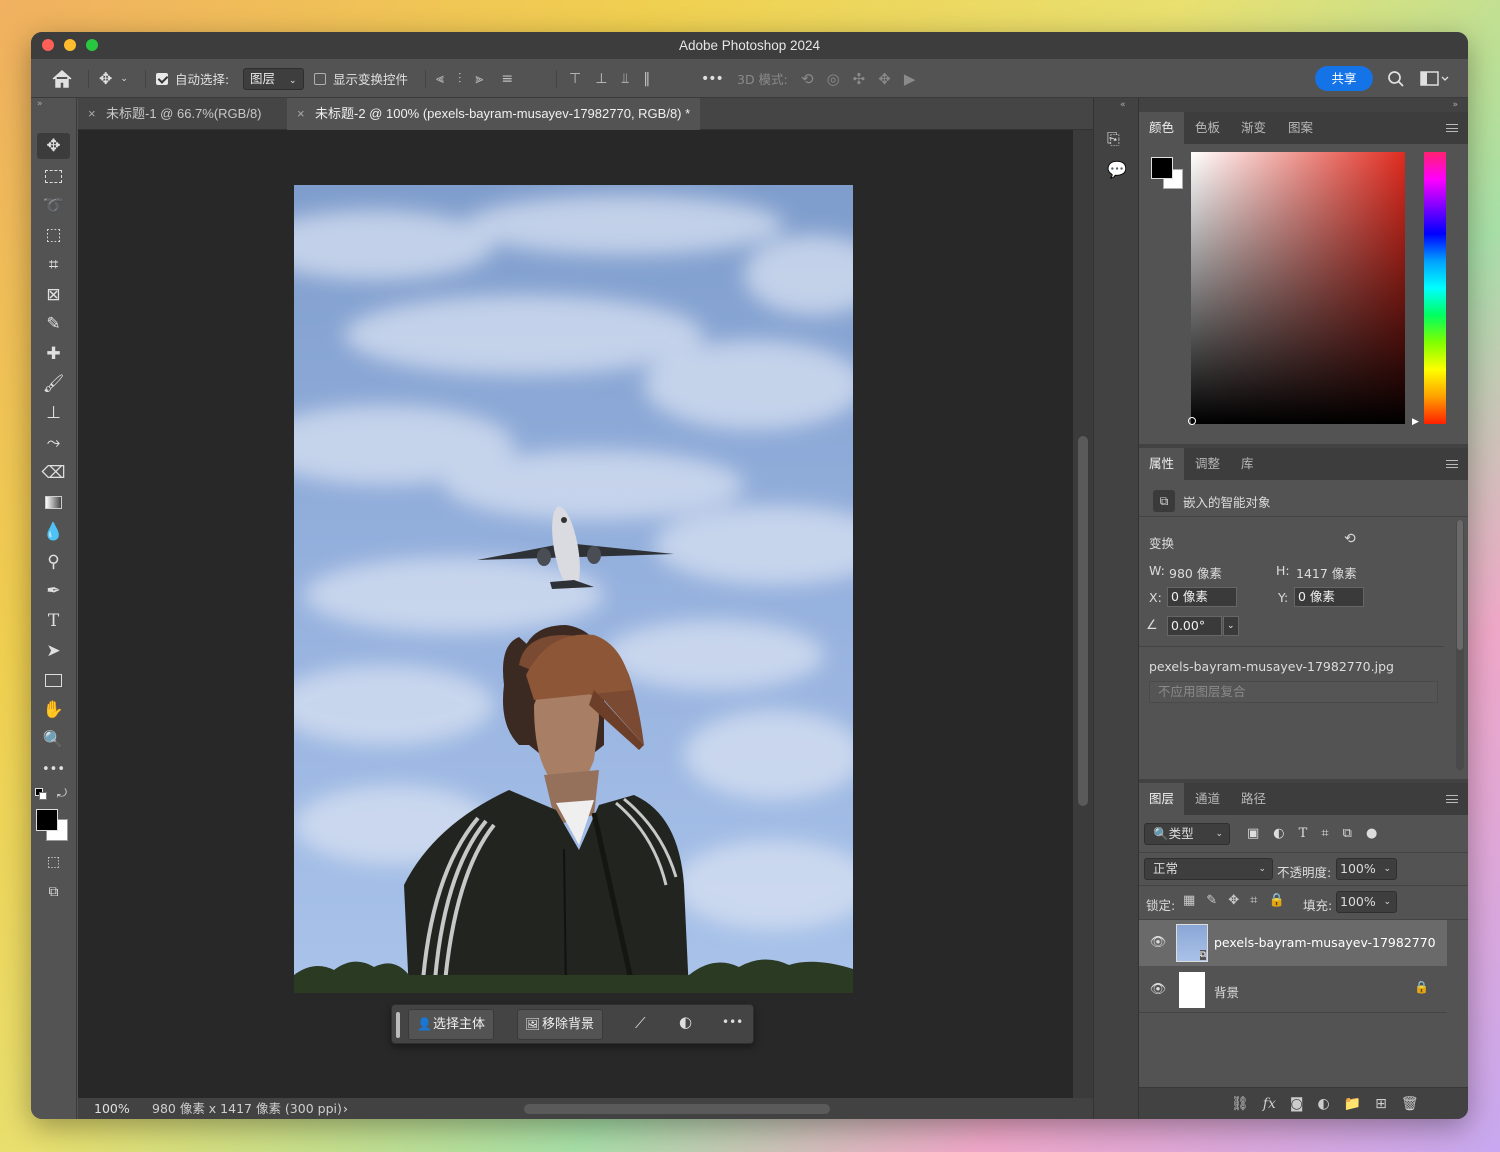 The height and width of the screenshot is (1152, 1500). Describe the element at coordinates (62, 793) in the screenshot. I see `swap-colors-icon: ⤾` at that location.